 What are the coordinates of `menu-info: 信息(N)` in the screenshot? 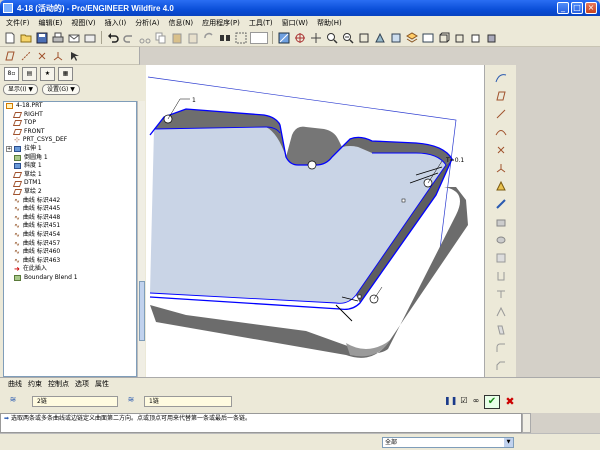 It's located at (180, 23).